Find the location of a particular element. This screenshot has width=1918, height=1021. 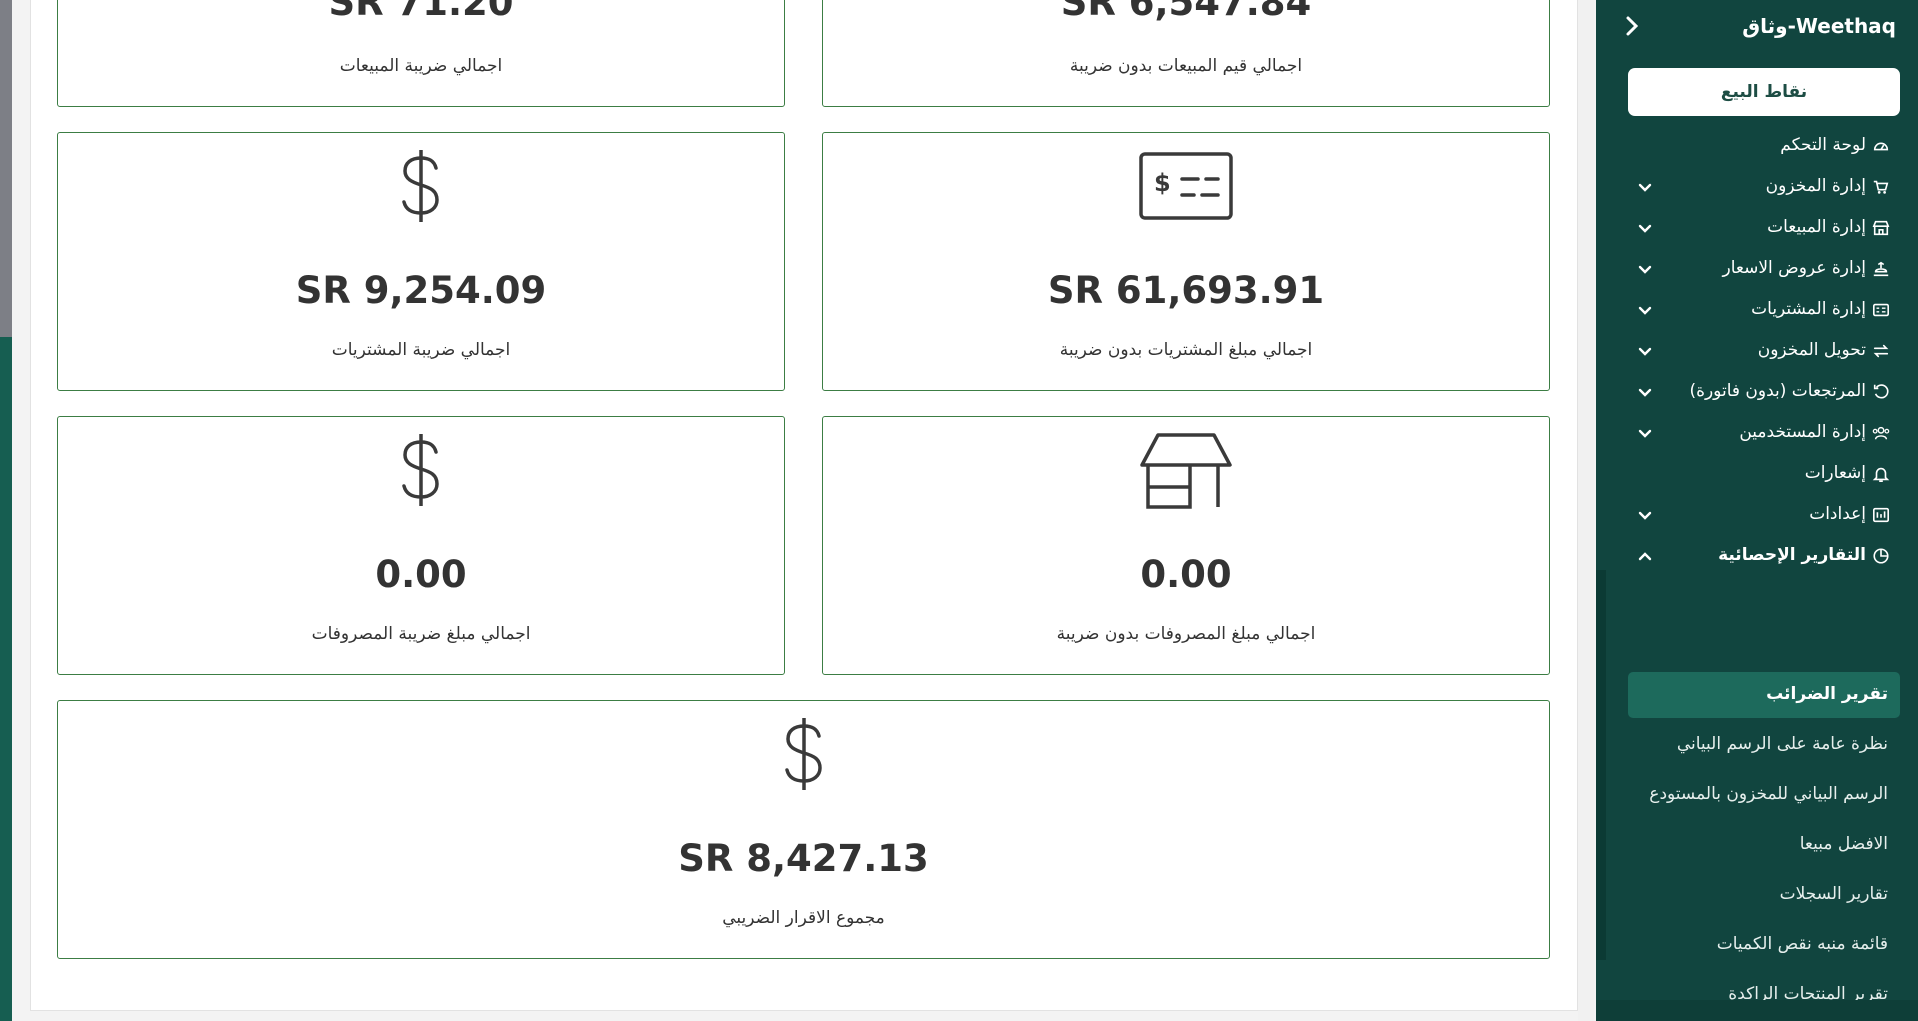

sidebar-item-store: إدارة المبيعات is located at coordinates (1764, 228).